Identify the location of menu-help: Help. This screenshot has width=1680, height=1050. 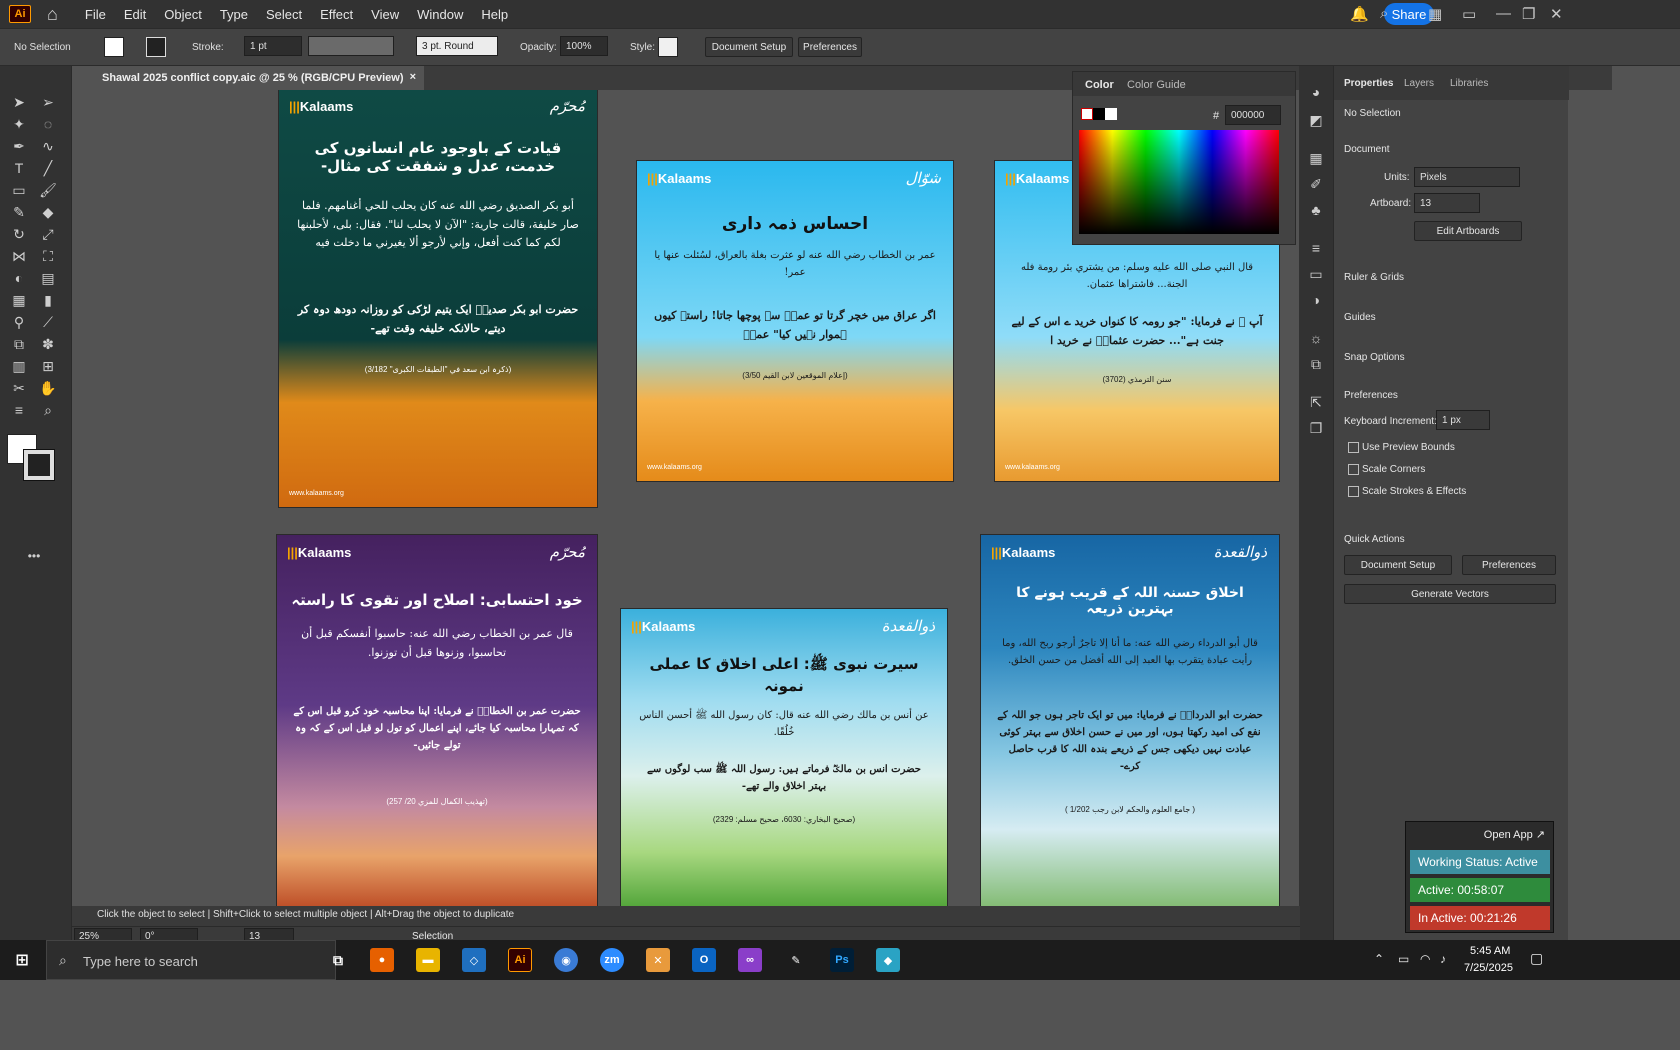
(494, 14).